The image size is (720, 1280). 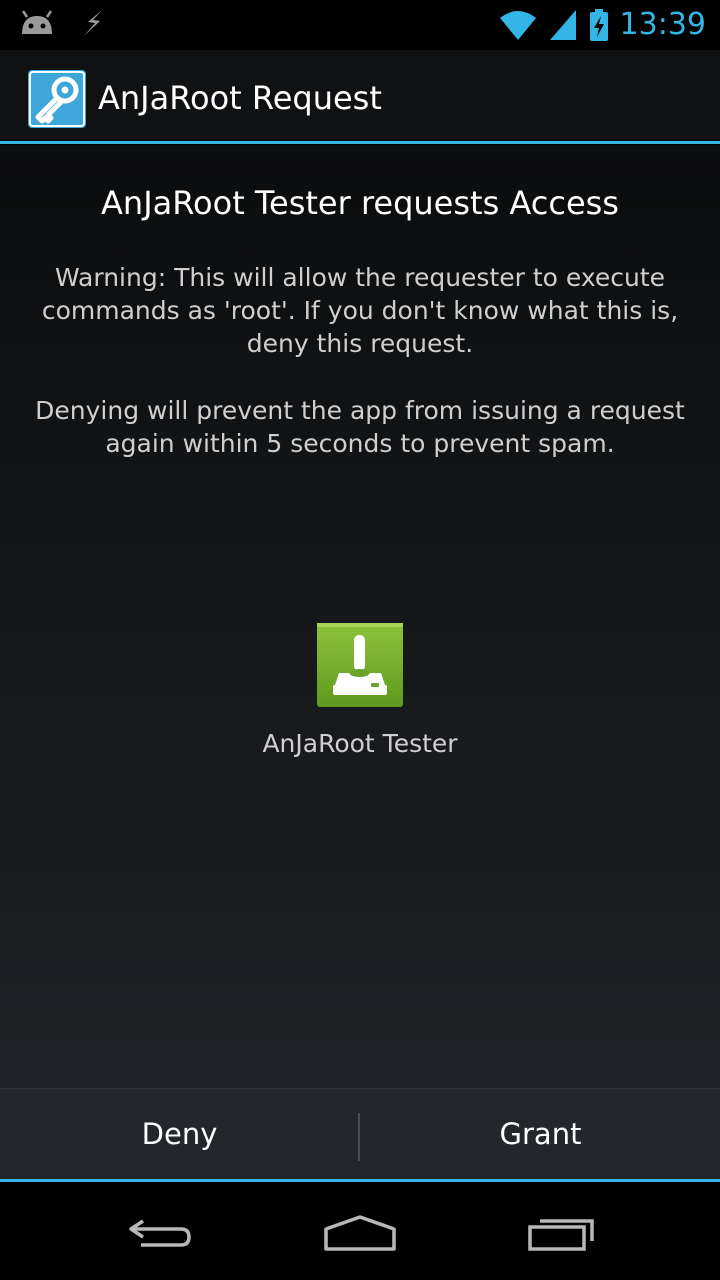 I want to click on back-icon, so click(x=160, y=1233).